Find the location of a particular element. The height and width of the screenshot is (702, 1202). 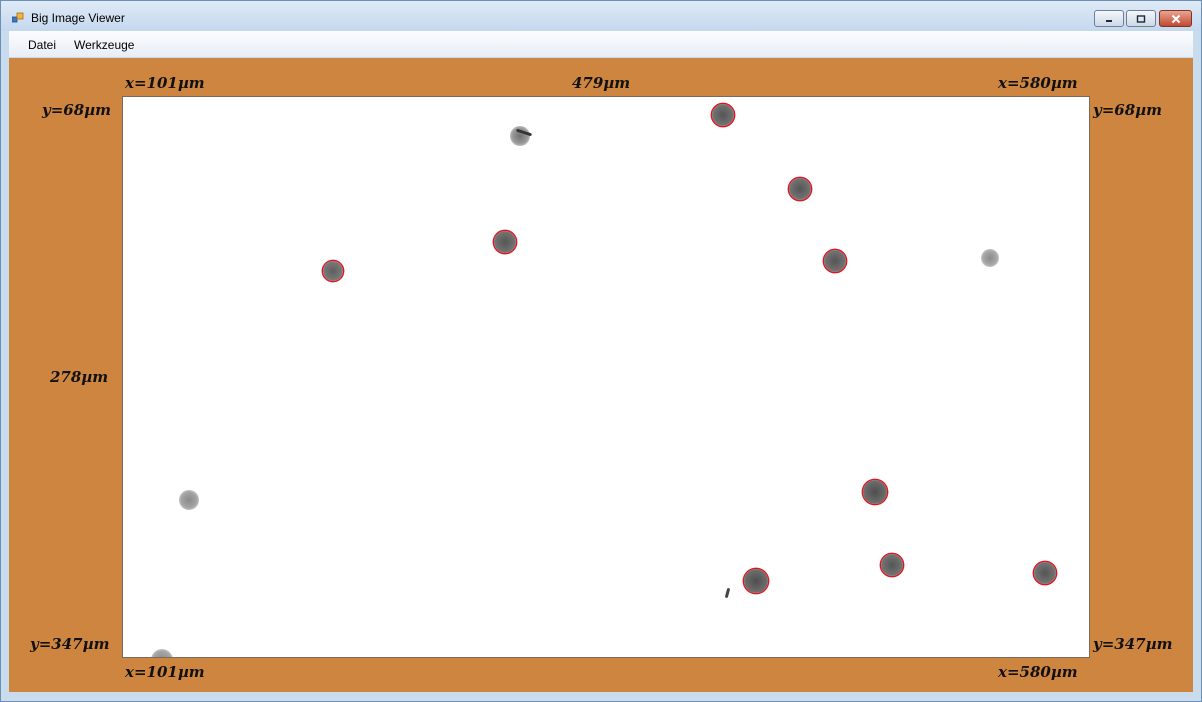

title-bar: Big Image Viewer is located at coordinates (601, 16).